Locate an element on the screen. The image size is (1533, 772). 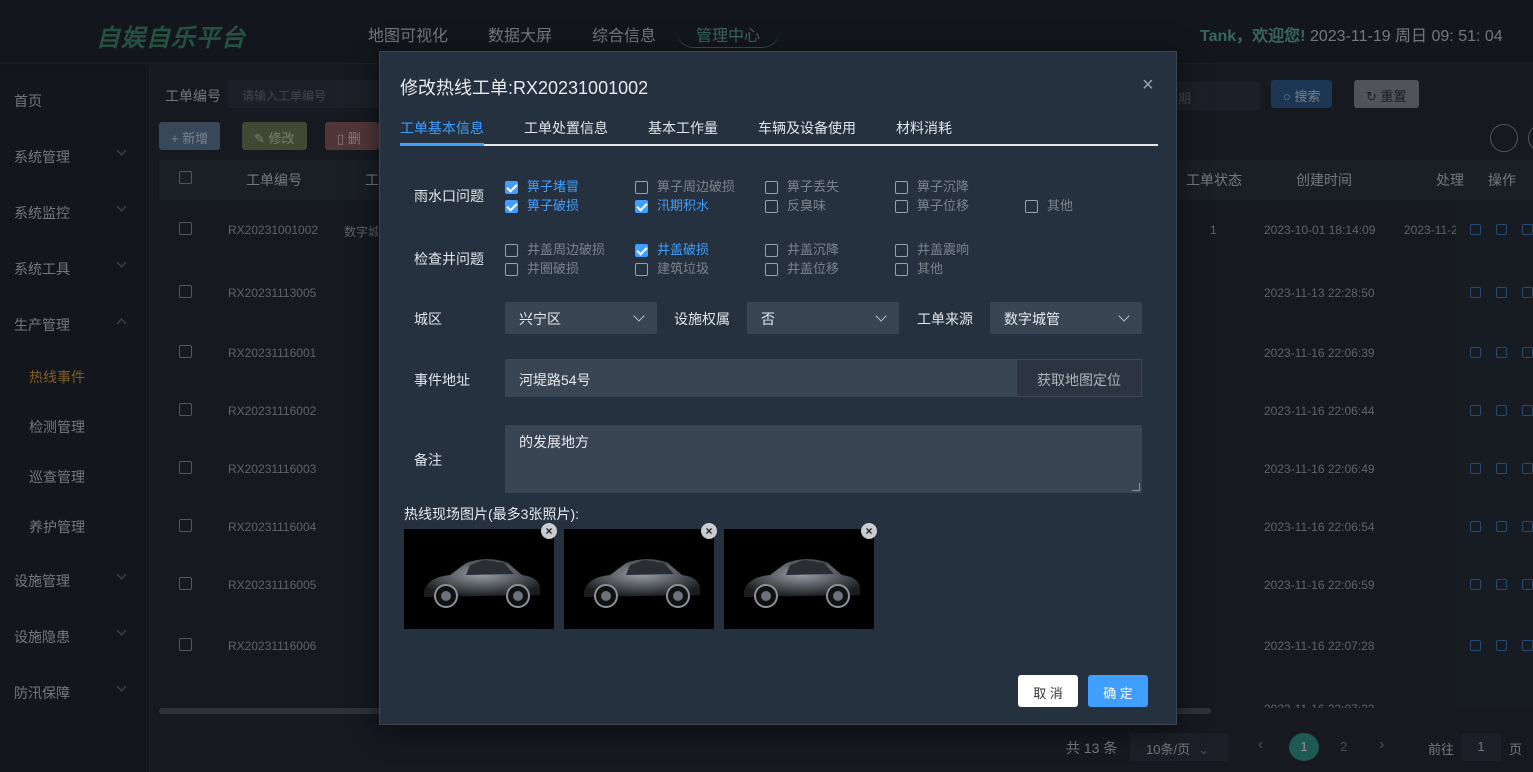
confirm-button: 确 定 is located at coordinates (1118, 691).